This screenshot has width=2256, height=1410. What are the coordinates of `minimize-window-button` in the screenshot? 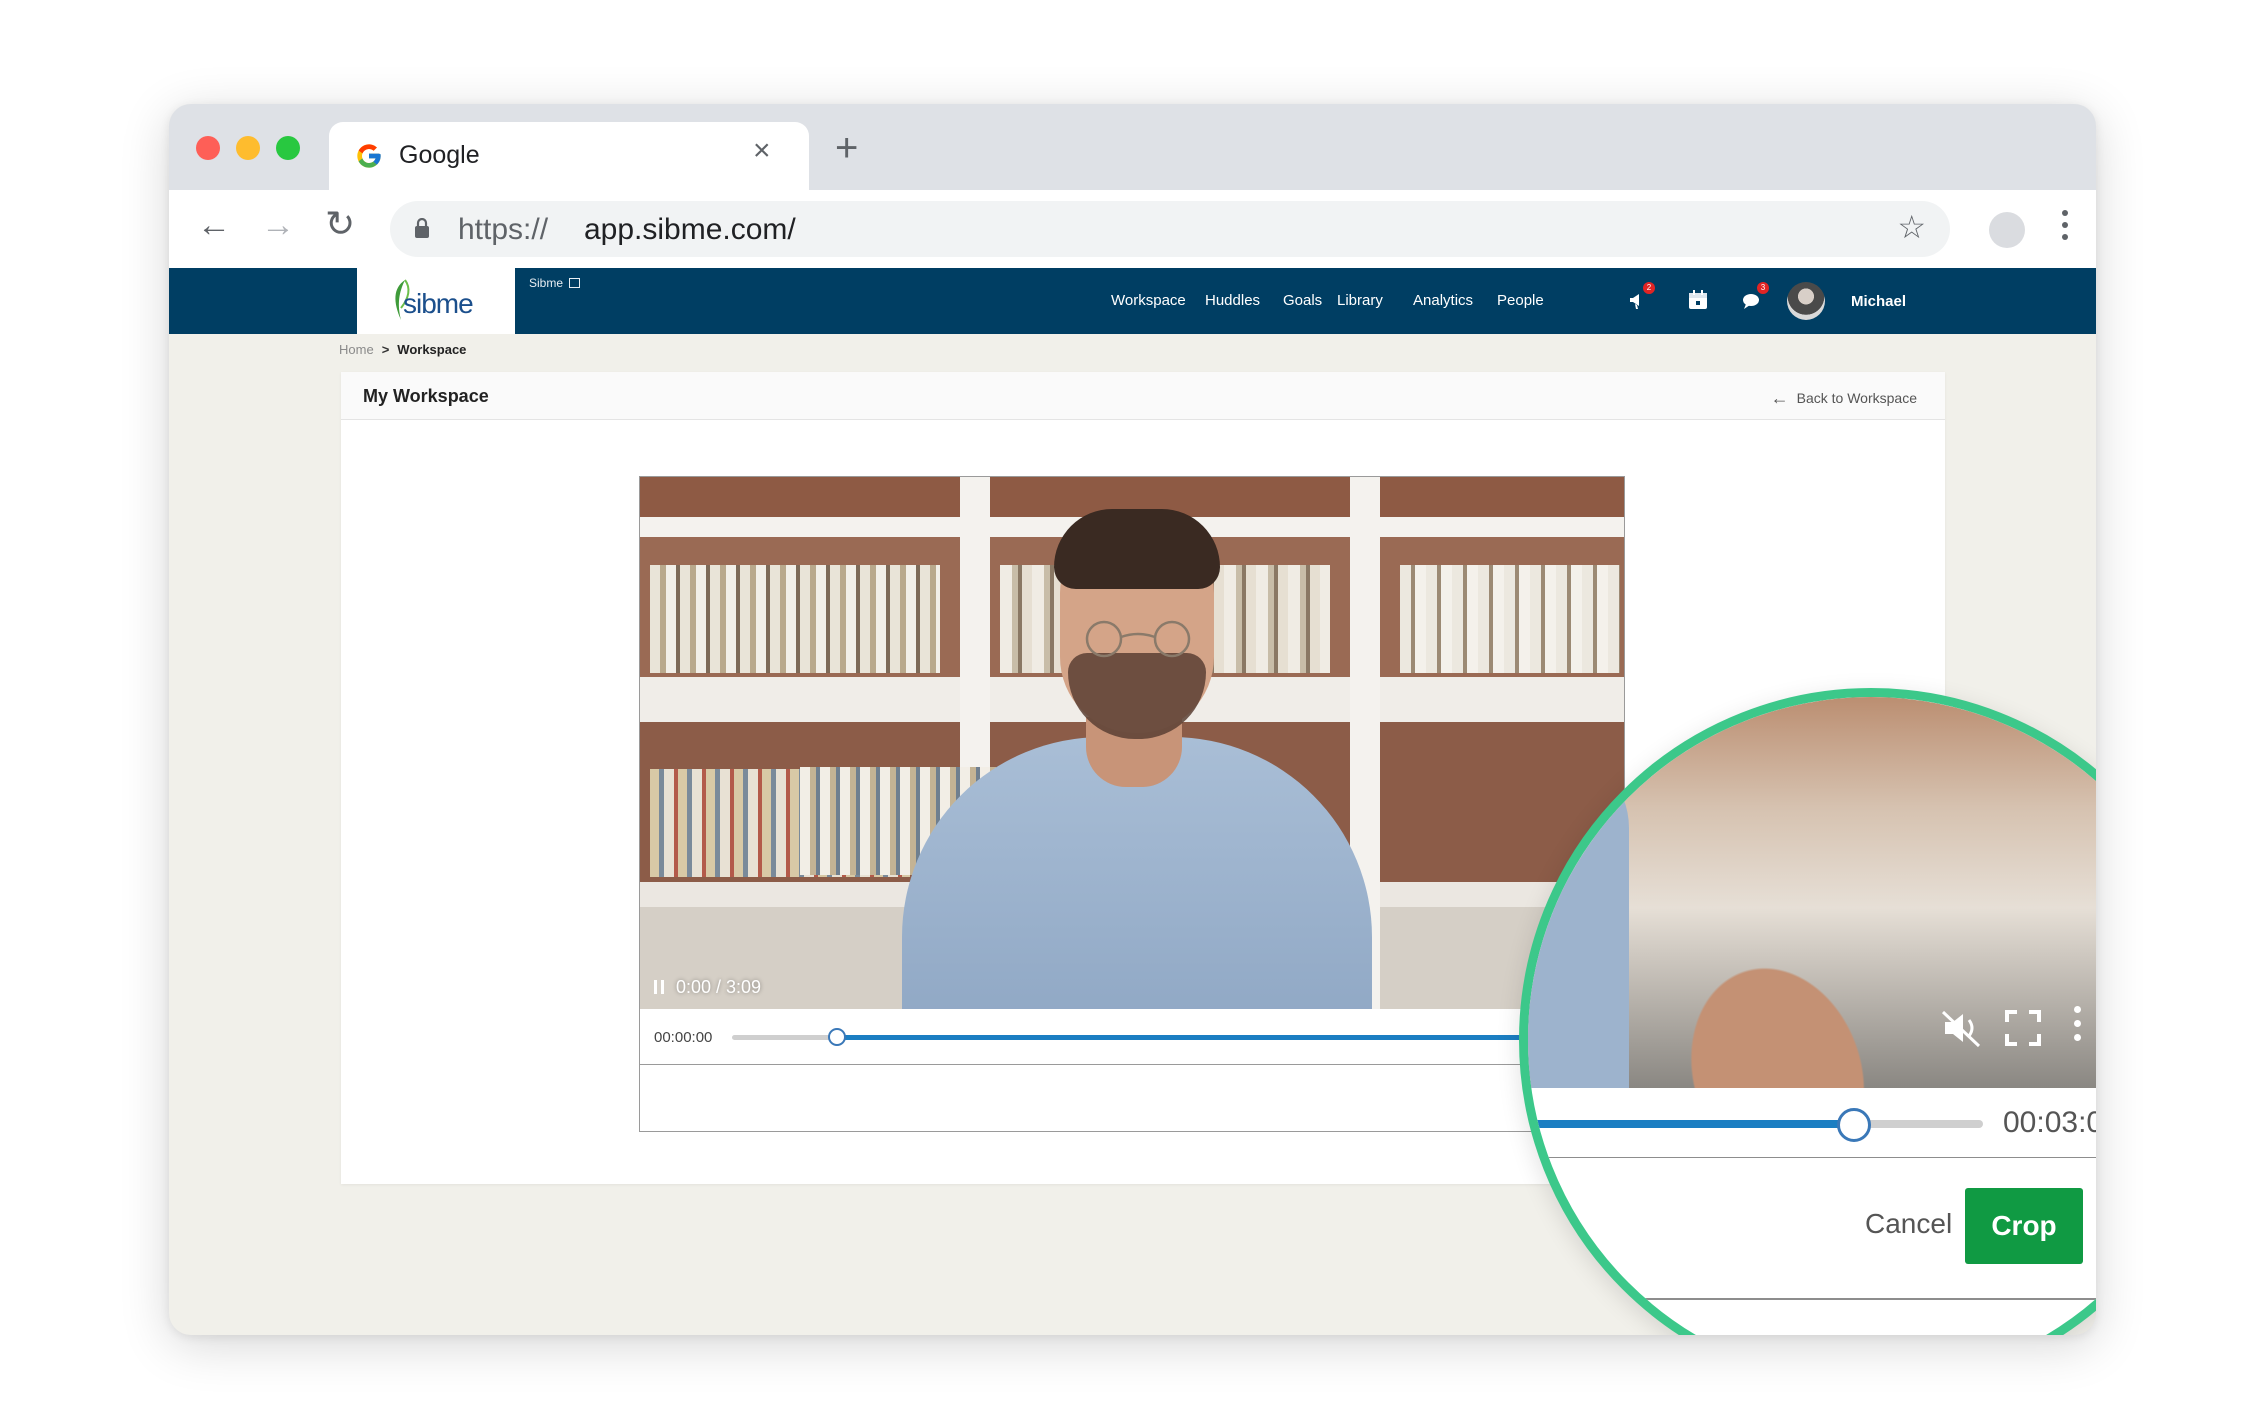 It's located at (248, 148).